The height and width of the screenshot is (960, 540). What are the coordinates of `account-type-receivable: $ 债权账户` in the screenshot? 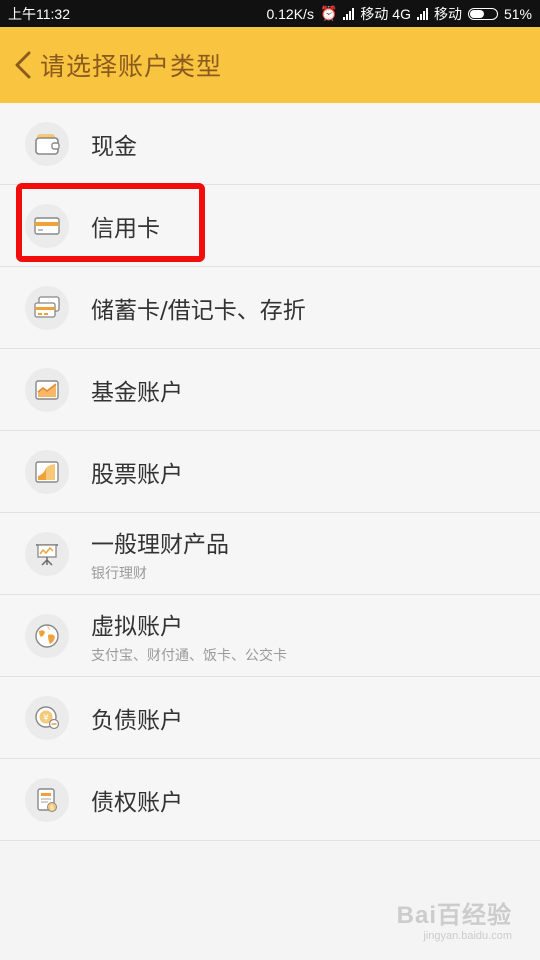 It's located at (270, 800).